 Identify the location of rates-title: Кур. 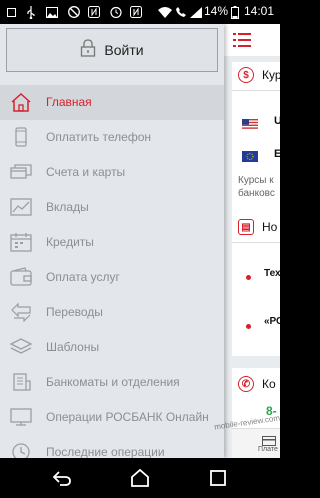
(271, 75).